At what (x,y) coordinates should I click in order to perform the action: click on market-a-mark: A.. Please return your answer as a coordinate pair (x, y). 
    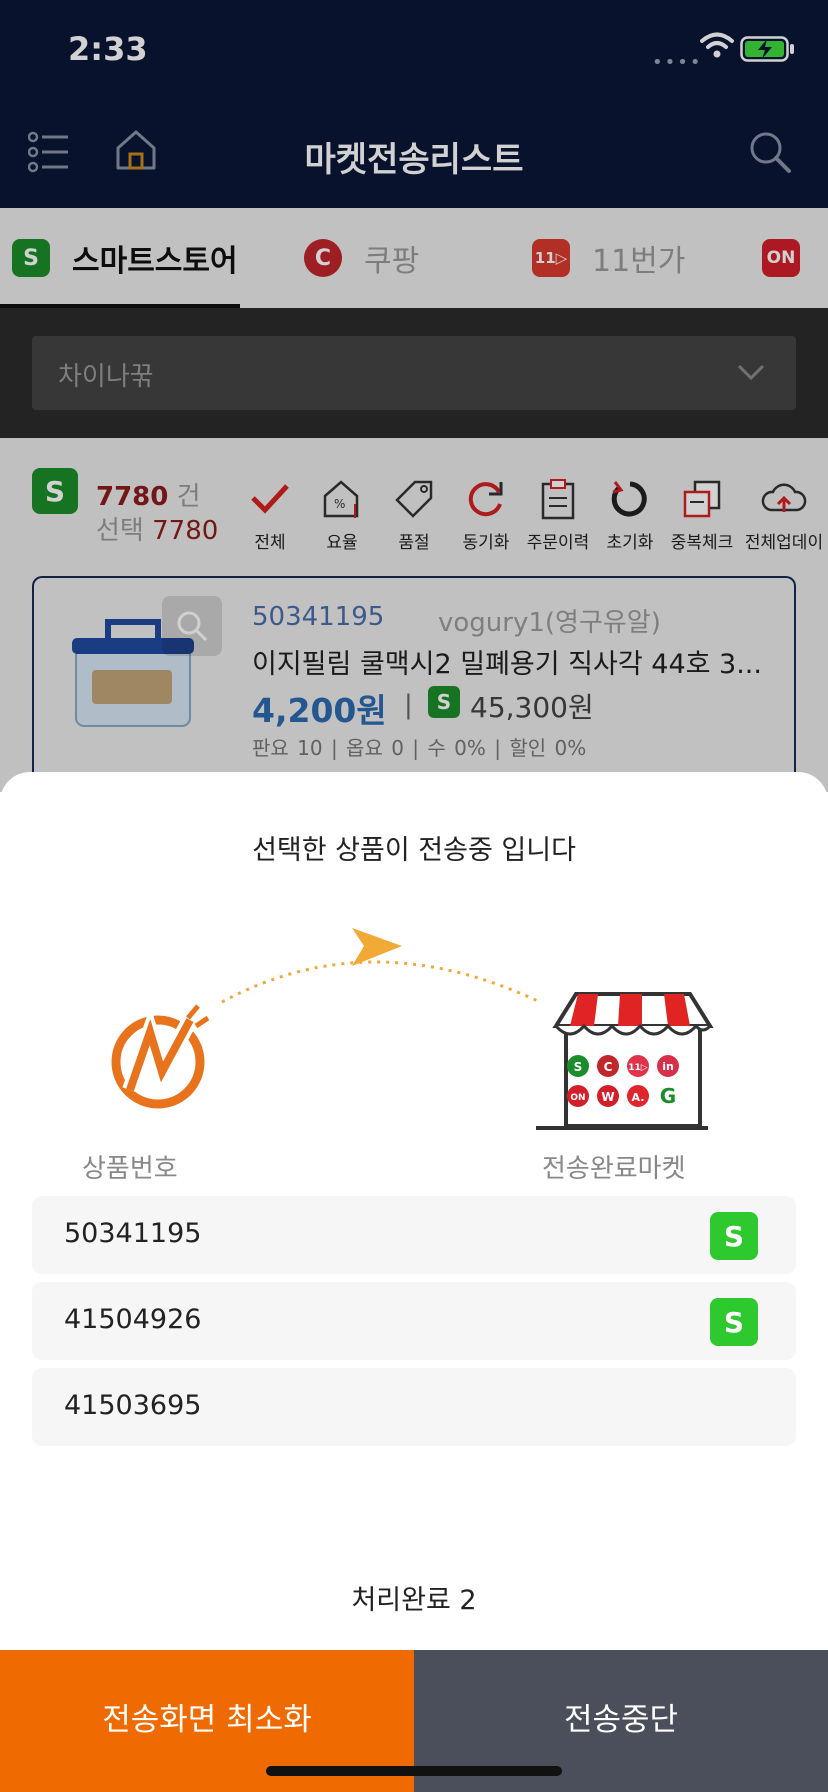
    Looking at the image, I should click on (638, 1097).